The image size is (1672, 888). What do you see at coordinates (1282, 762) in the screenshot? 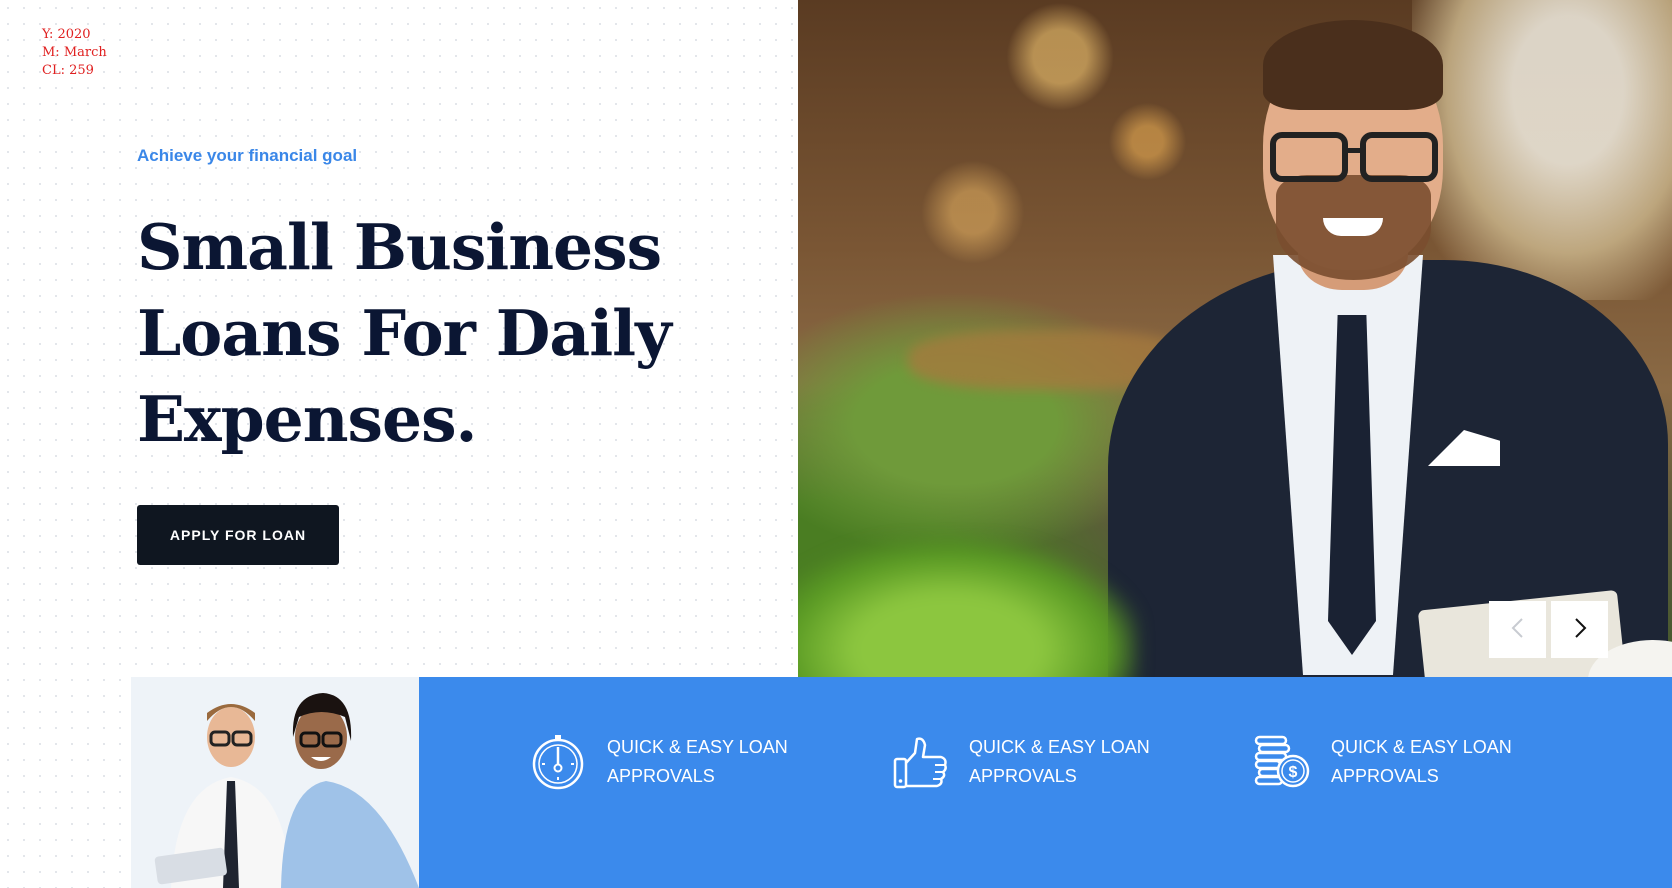
I see `coins-dollar-icon: $` at bounding box center [1282, 762].